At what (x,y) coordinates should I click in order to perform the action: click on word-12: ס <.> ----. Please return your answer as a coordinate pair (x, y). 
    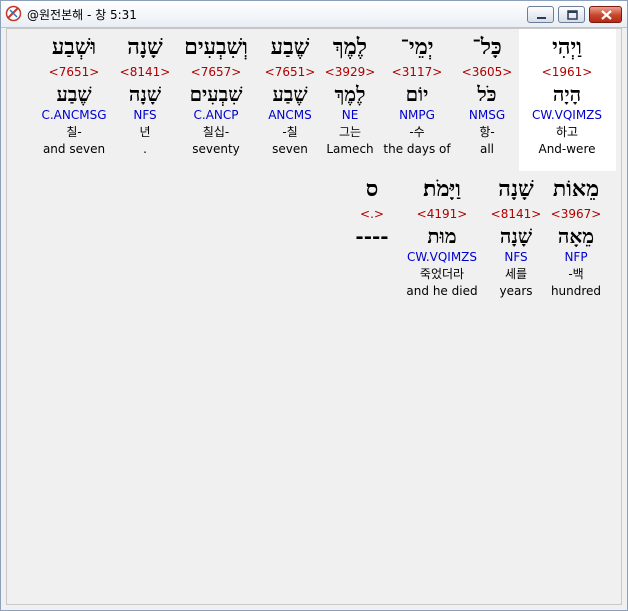
    Looking at the image, I should click on (372, 237).